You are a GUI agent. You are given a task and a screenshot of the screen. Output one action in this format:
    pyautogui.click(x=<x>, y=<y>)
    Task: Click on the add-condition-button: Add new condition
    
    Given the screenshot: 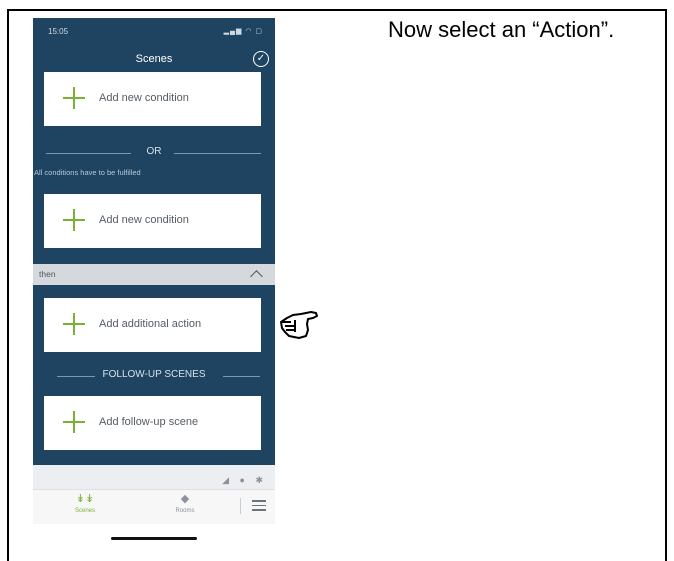 What is the action you would take?
    pyautogui.click(x=152, y=99)
    